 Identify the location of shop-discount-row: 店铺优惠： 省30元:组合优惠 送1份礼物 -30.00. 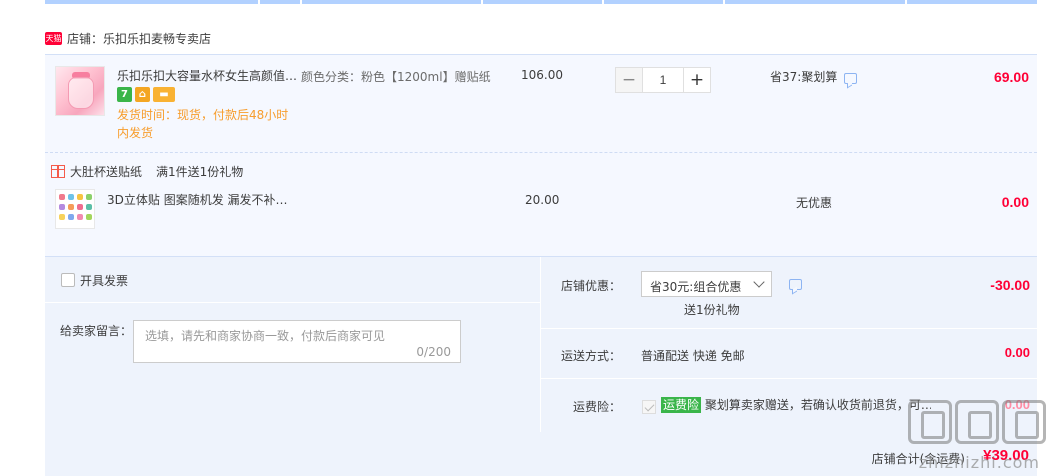
(789, 293).